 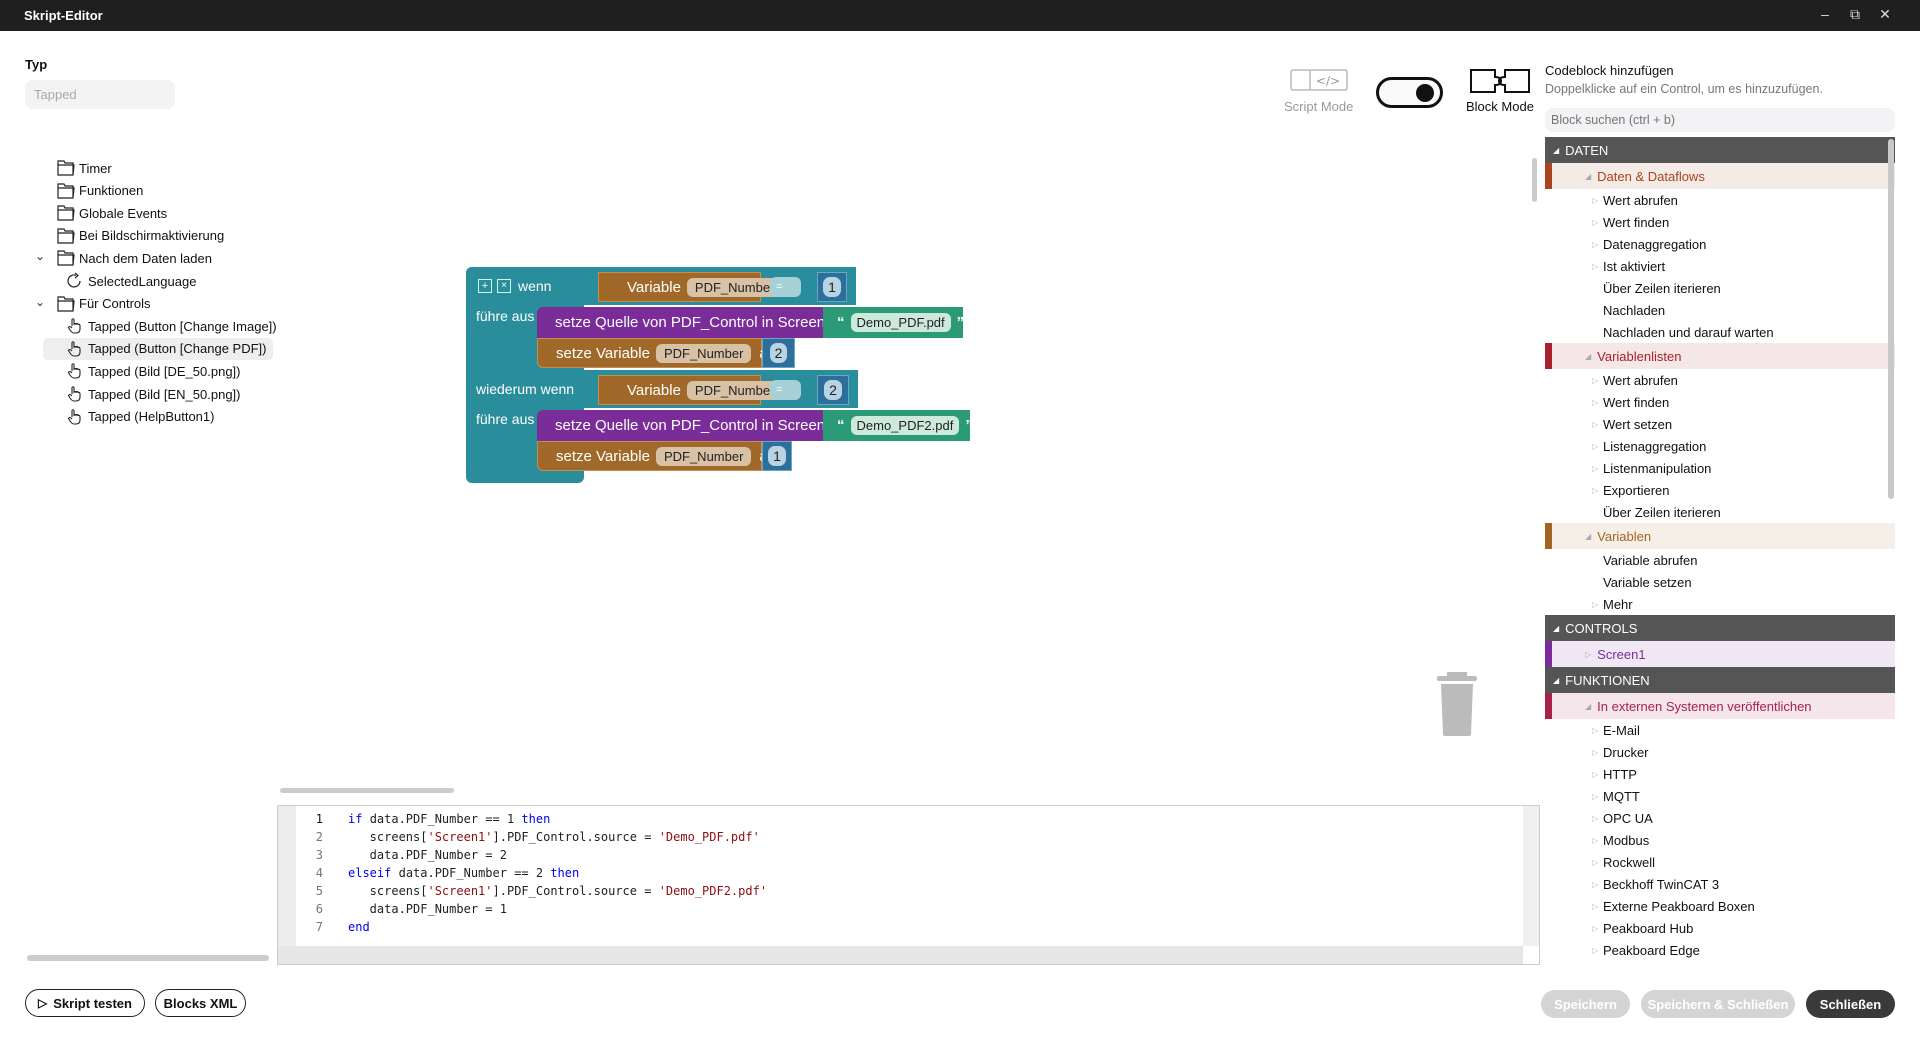 What do you see at coordinates (905, 425) in the screenshot?
I see `text-value: Demo_PDF2.pdf` at bounding box center [905, 425].